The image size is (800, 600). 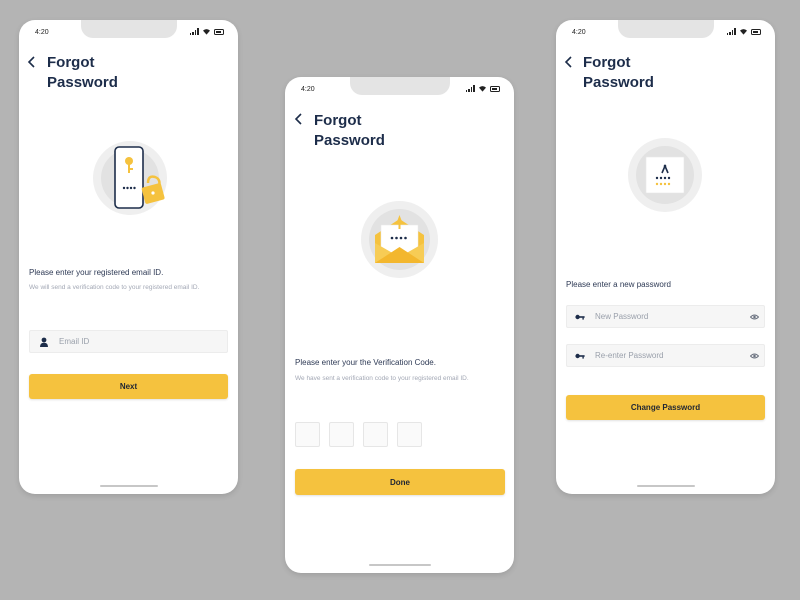 I want to click on email-field: Email ID, so click(x=128, y=341).